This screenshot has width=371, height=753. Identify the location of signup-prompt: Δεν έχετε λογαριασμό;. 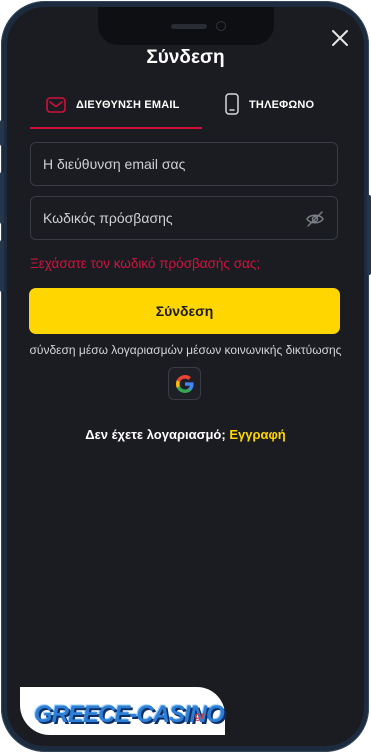
(155, 434).